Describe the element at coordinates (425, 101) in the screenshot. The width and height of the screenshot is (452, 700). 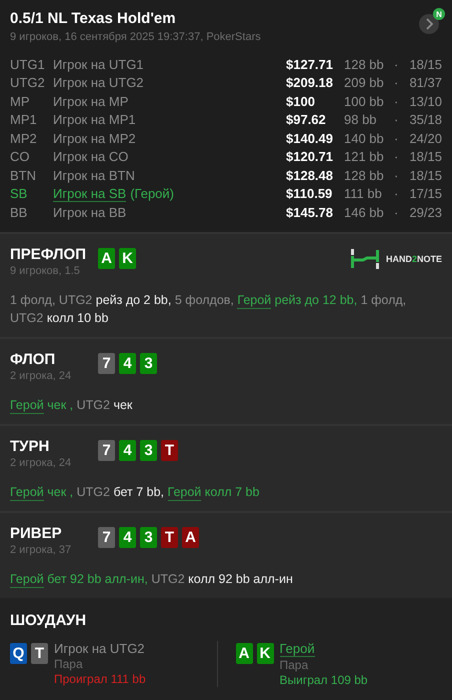
I see `player-stats: 13/10` at that location.